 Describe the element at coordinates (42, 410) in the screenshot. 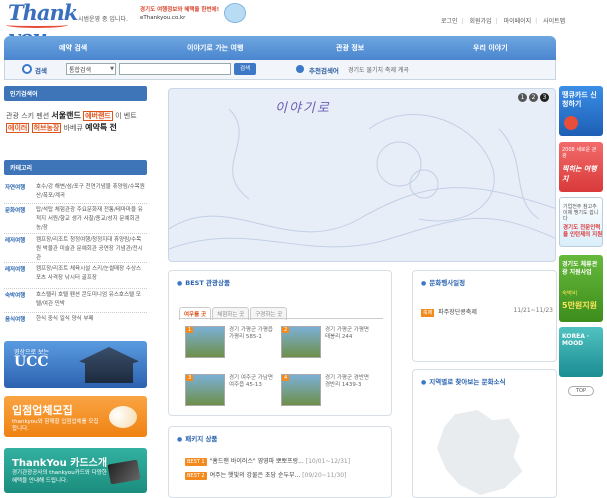

I see `partner-recruit-title: 입점업체모집` at that location.